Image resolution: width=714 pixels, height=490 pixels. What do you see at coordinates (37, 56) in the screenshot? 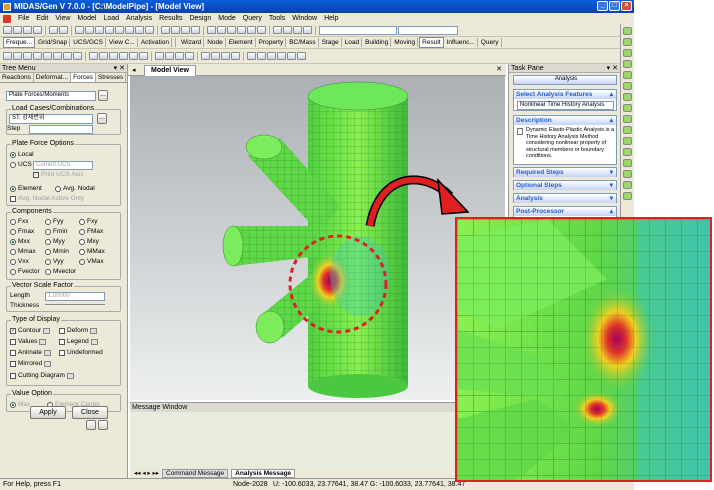
I see `delete-icon` at bounding box center [37, 56].